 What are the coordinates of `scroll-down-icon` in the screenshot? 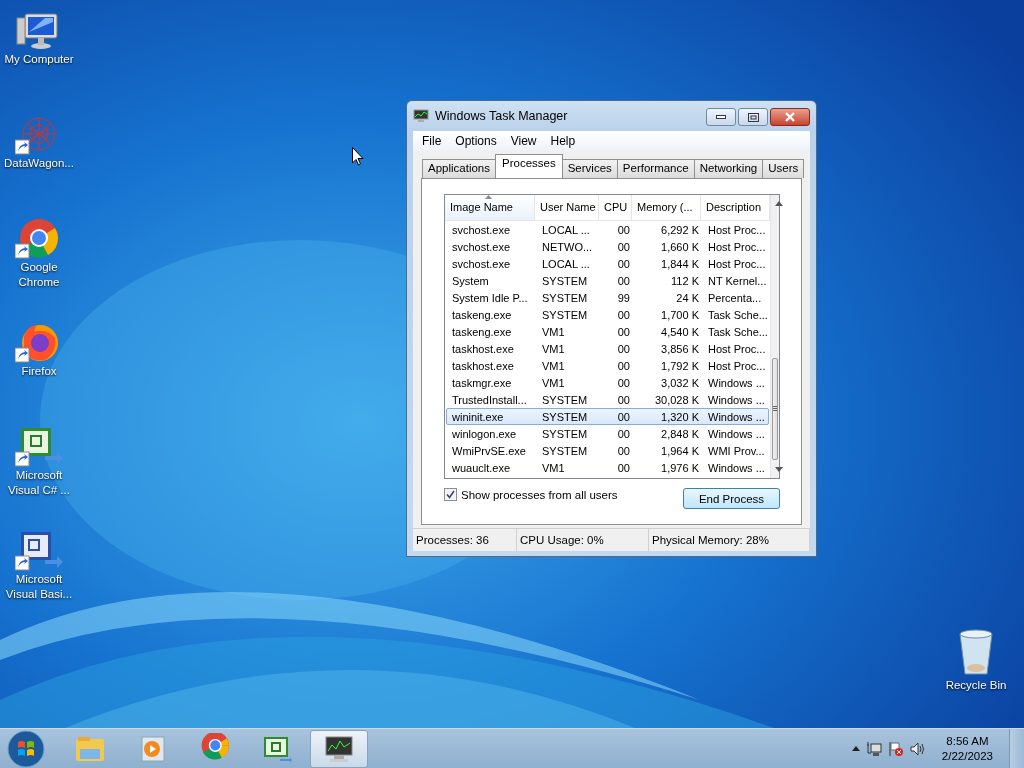 It's located at (778, 469).